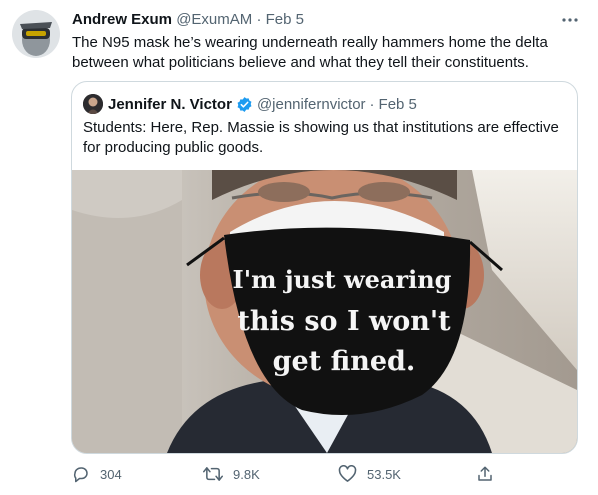 The height and width of the screenshot is (495, 598). I want to click on tweet-date: Feb 5, so click(285, 19).